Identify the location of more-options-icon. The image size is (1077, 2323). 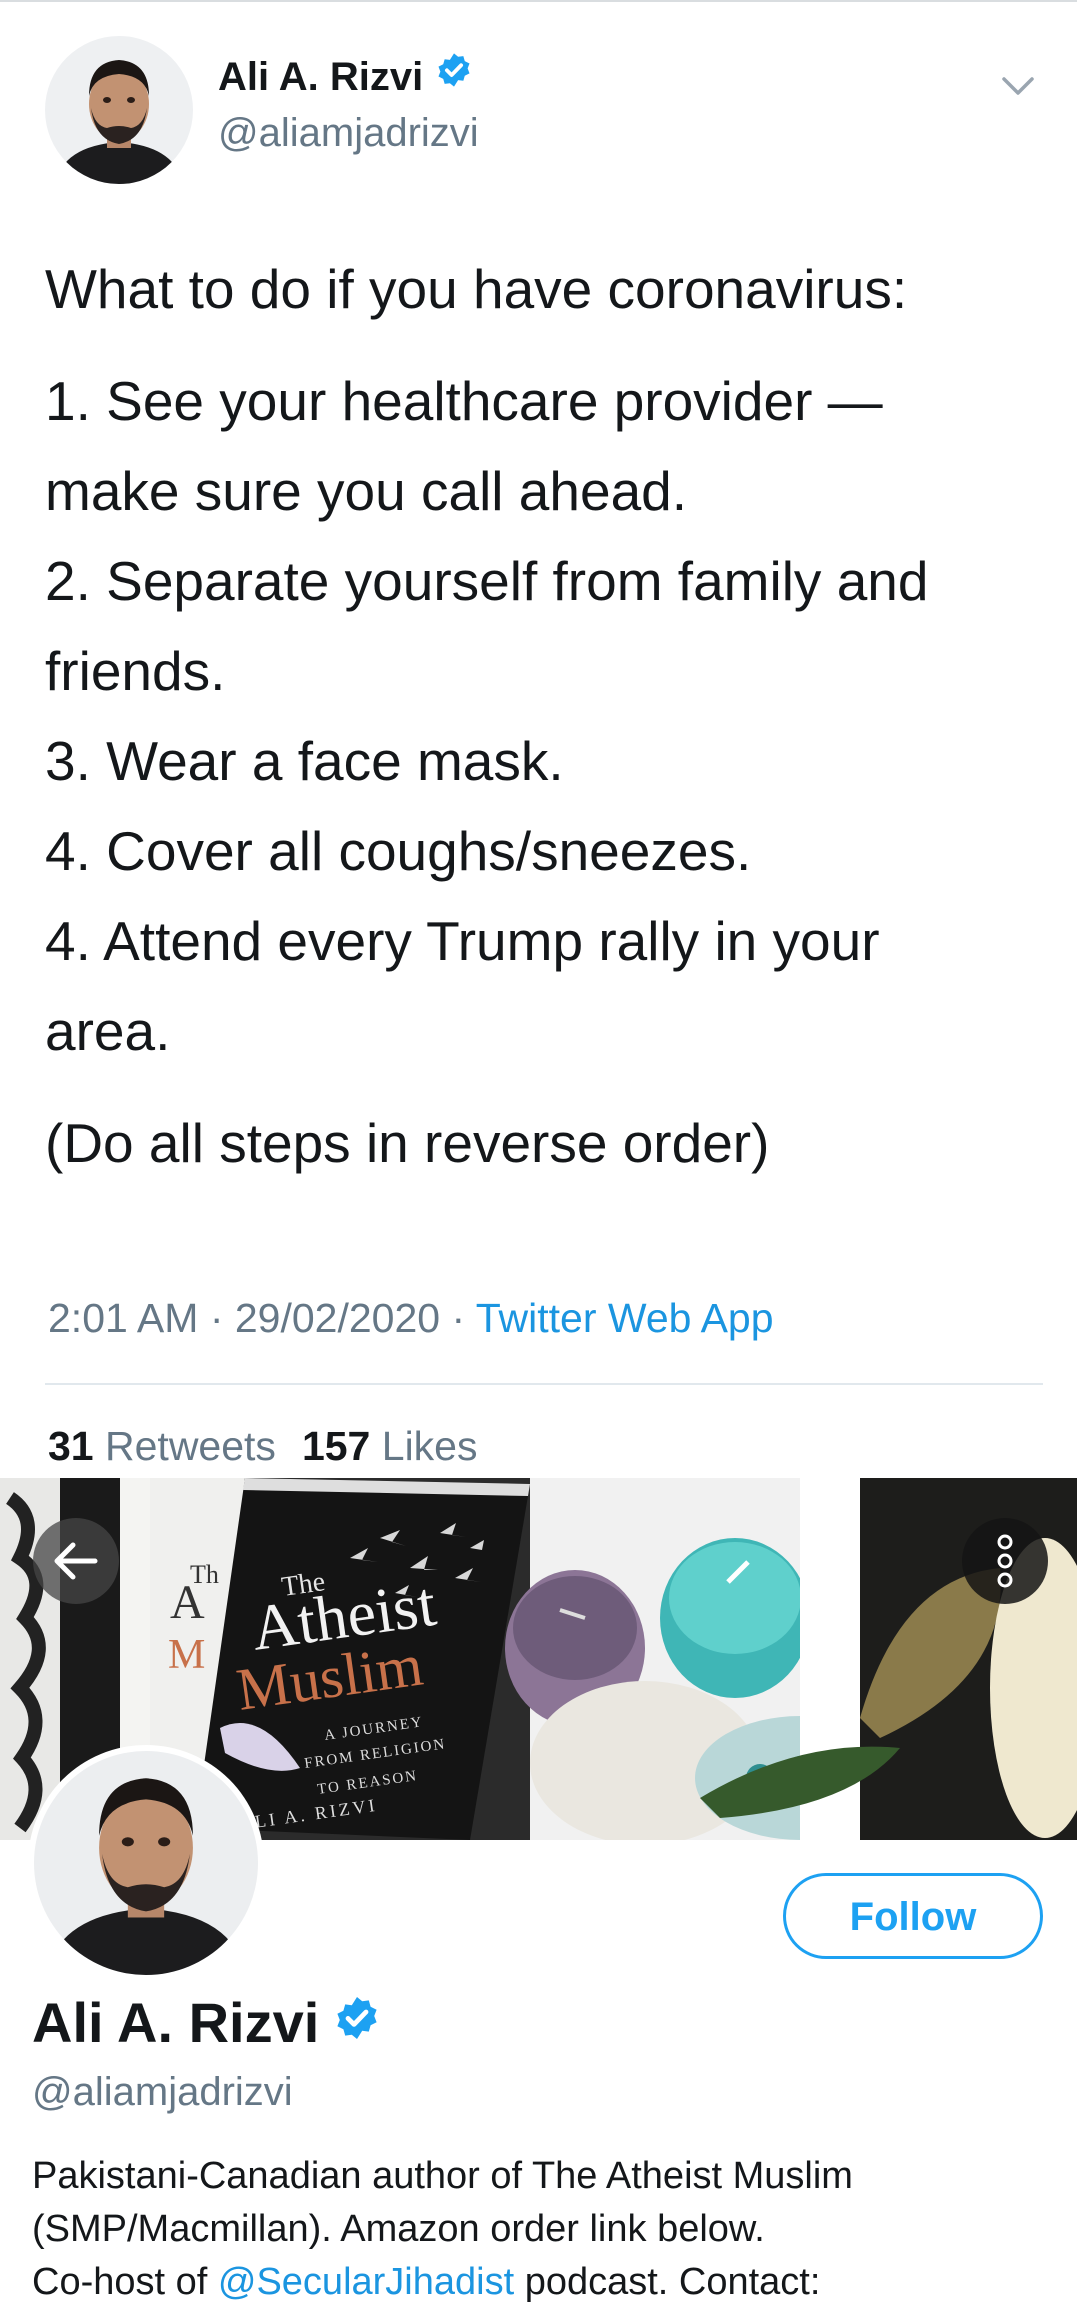
(1005, 1561).